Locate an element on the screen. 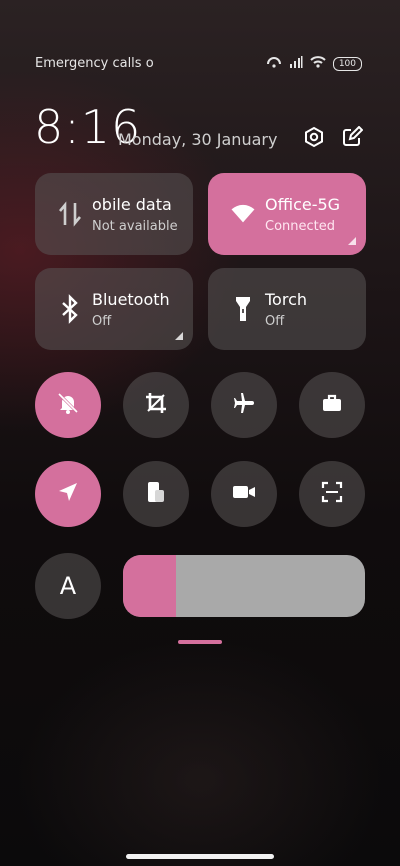  screen-toggle is located at coordinates (156, 494).